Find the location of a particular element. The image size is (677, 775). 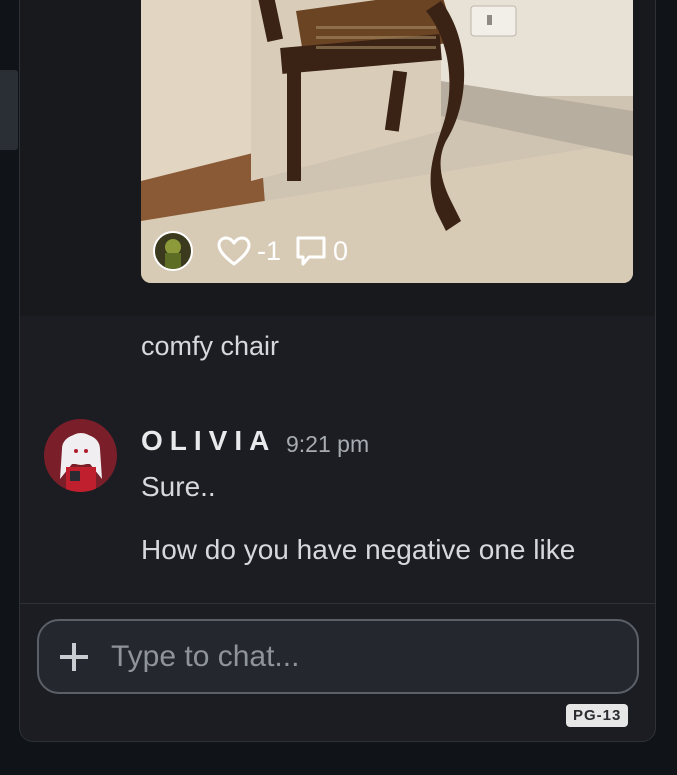

comment-count: 0 is located at coordinates (341, 250).